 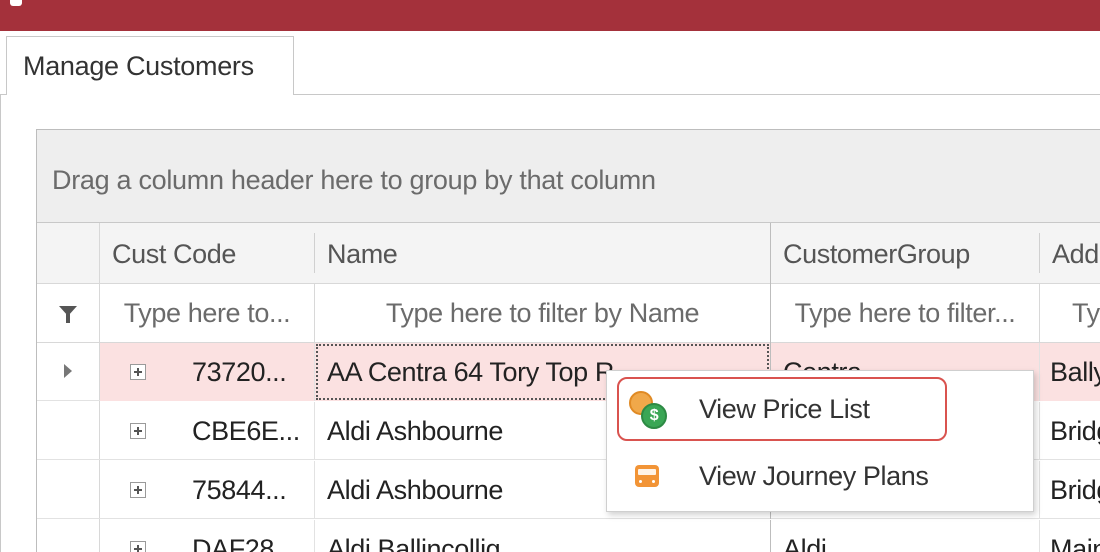 What do you see at coordinates (814, 476) in the screenshot?
I see `menu-item-label: View Journey Plans` at bounding box center [814, 476].